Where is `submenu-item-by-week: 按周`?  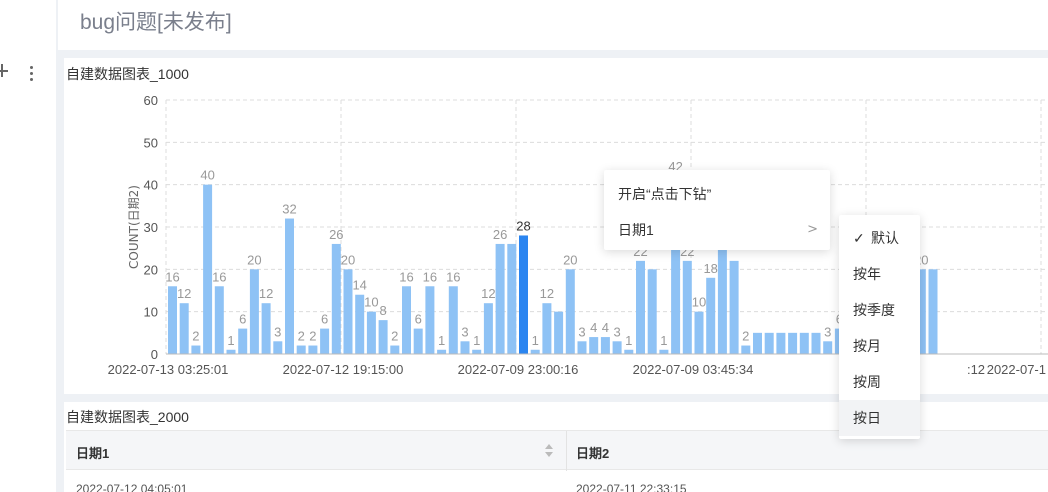
submenu-item-by-week: 按周 is located at coordinates (879, 382).